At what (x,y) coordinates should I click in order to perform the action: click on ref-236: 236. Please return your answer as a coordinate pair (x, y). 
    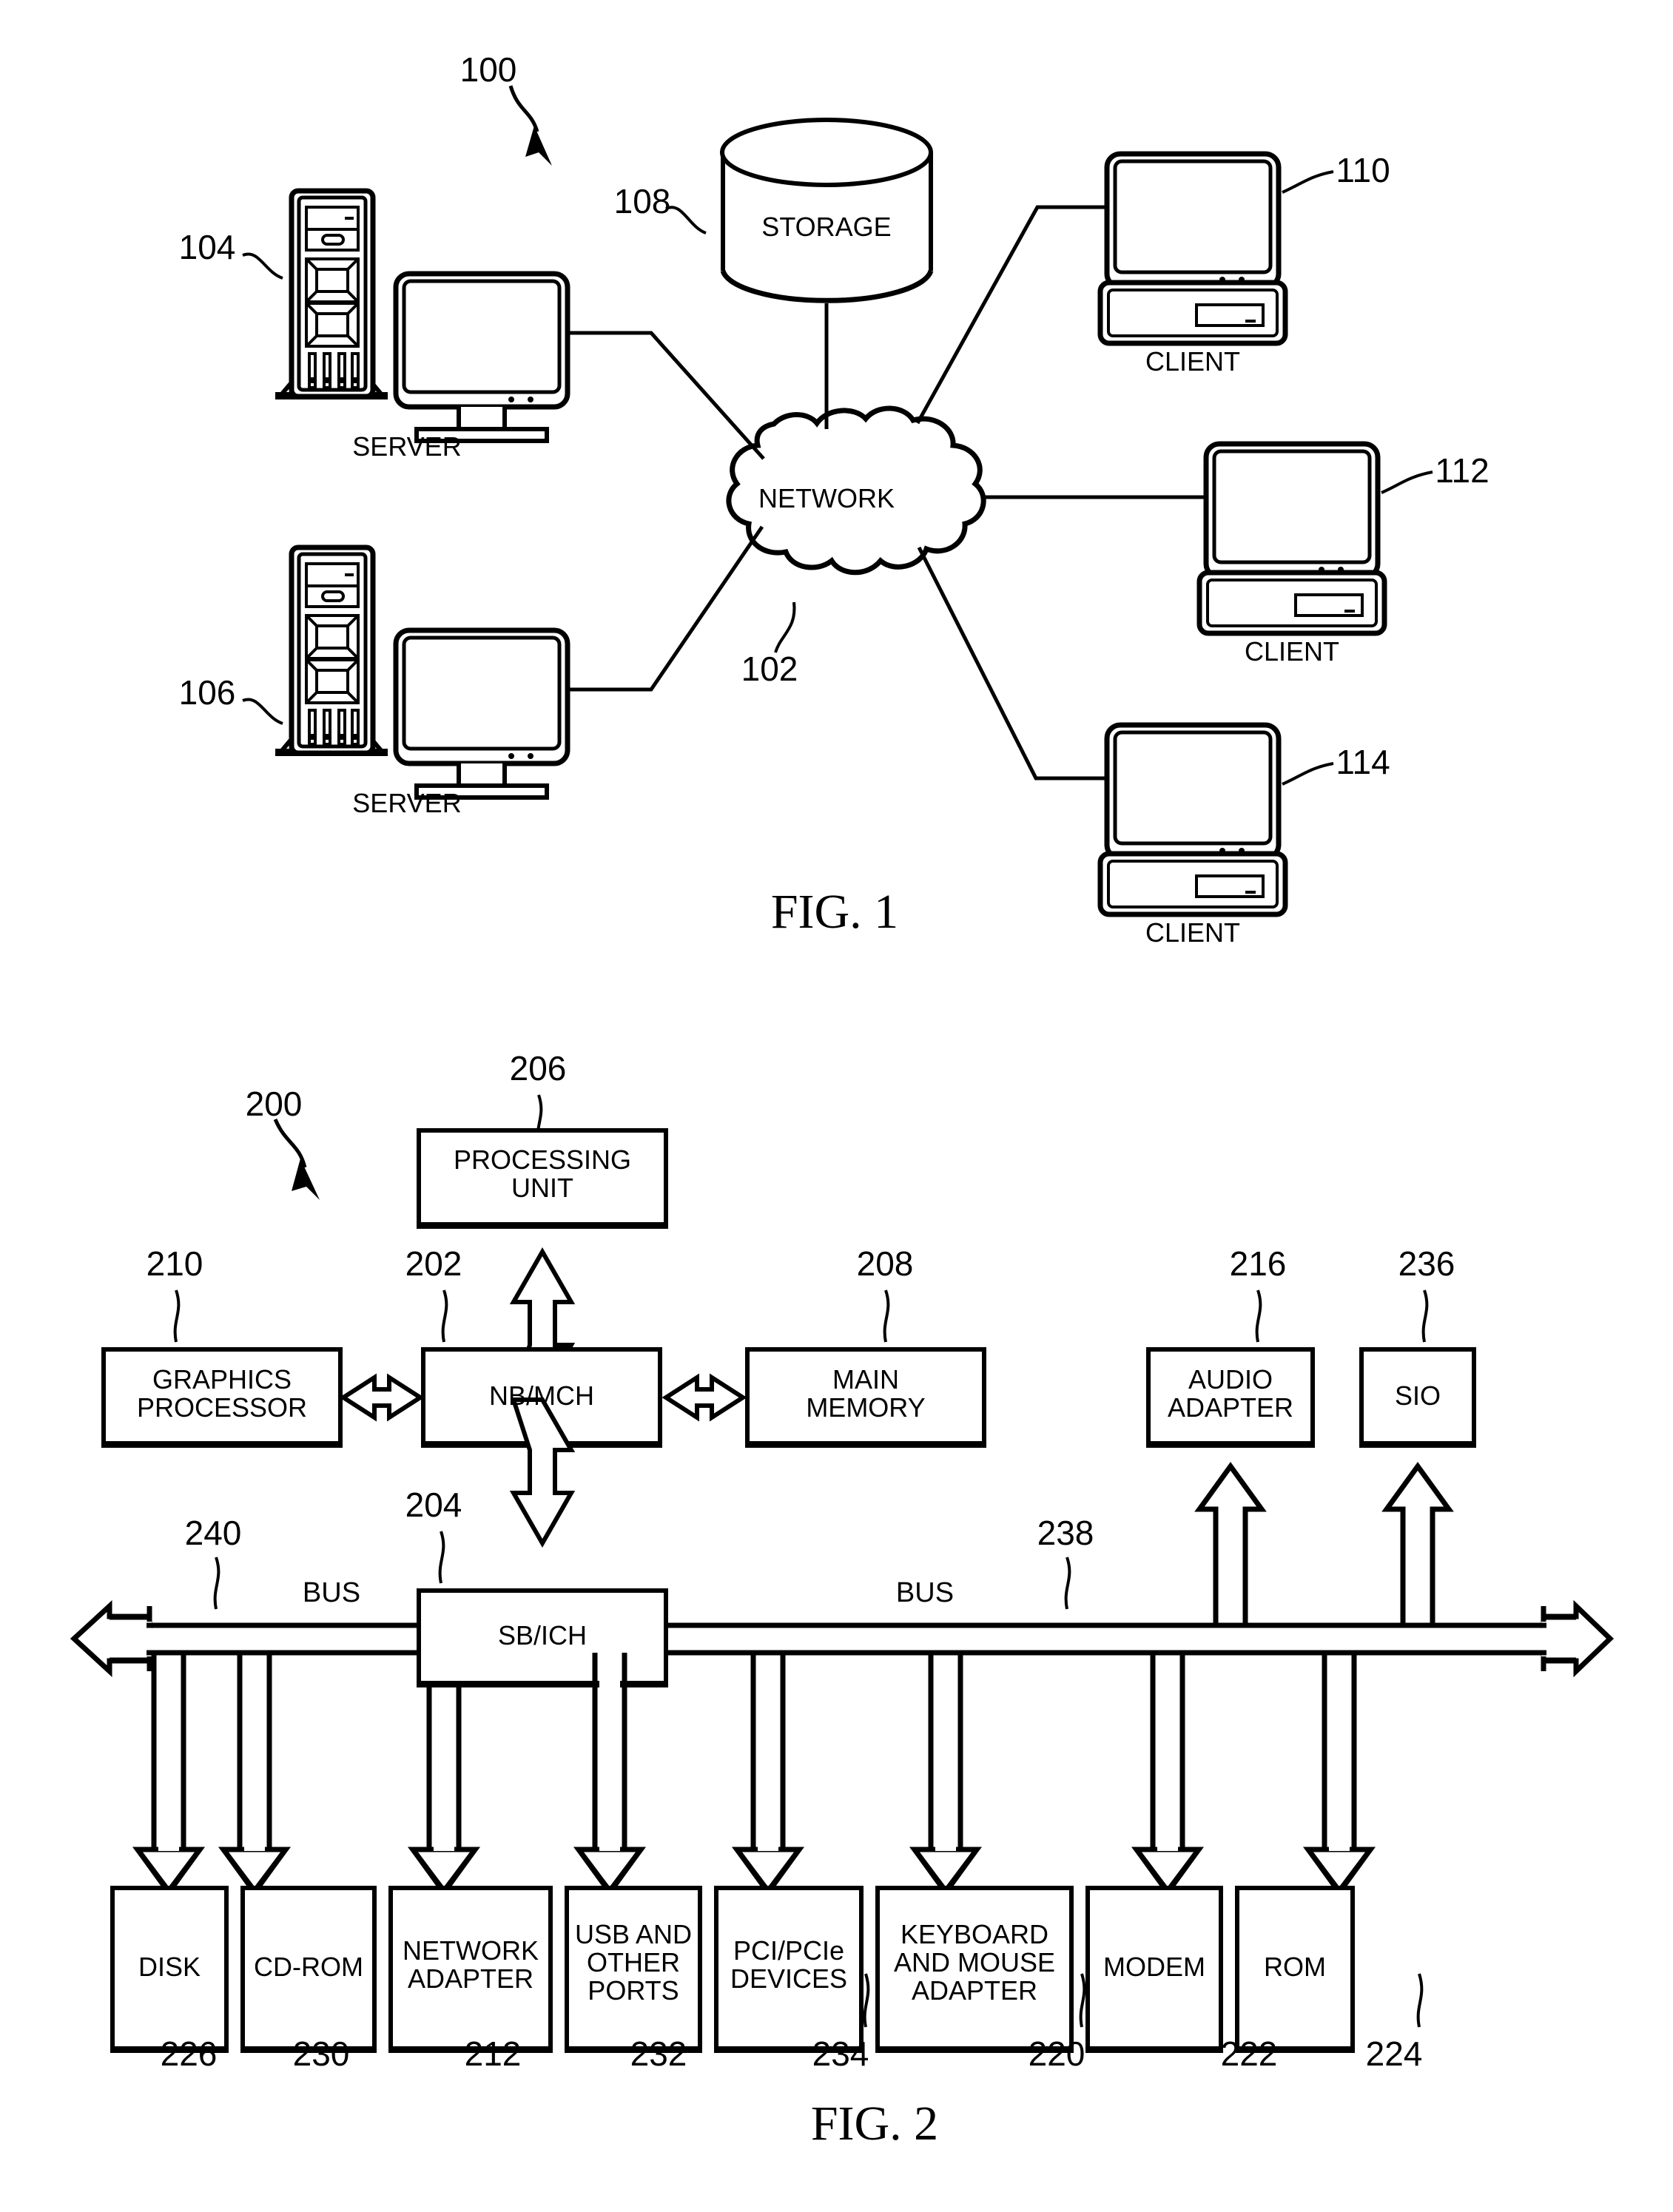
    Looking at the image, I should click on (1426, 1263).